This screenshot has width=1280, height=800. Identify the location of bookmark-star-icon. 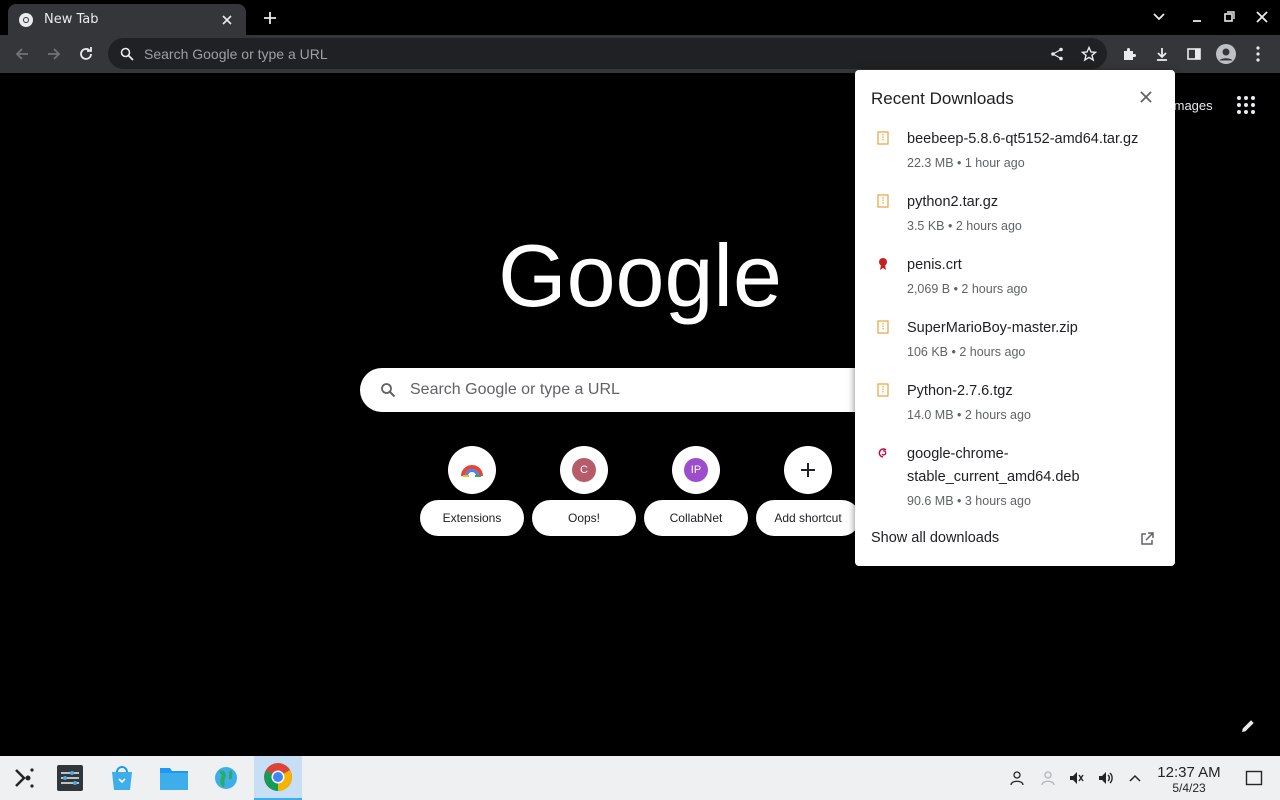
(1089, 54).